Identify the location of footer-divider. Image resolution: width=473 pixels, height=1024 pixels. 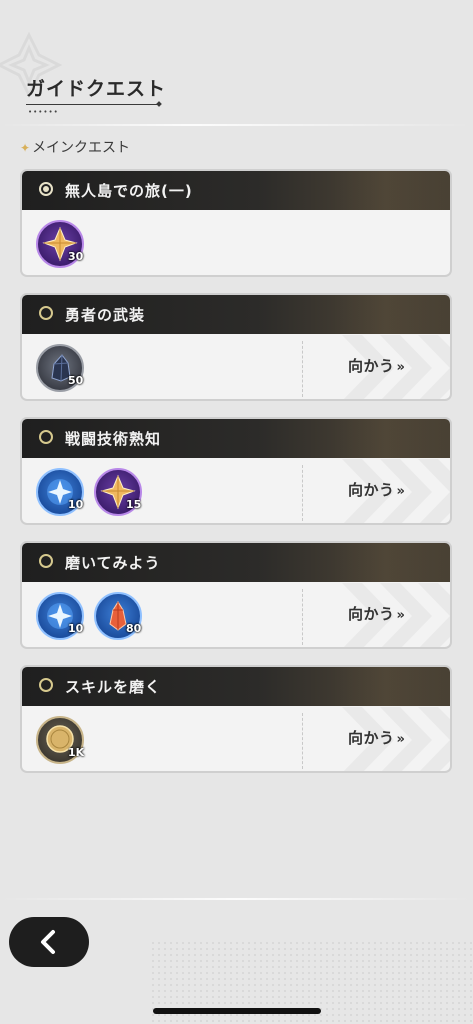
(236, 899).